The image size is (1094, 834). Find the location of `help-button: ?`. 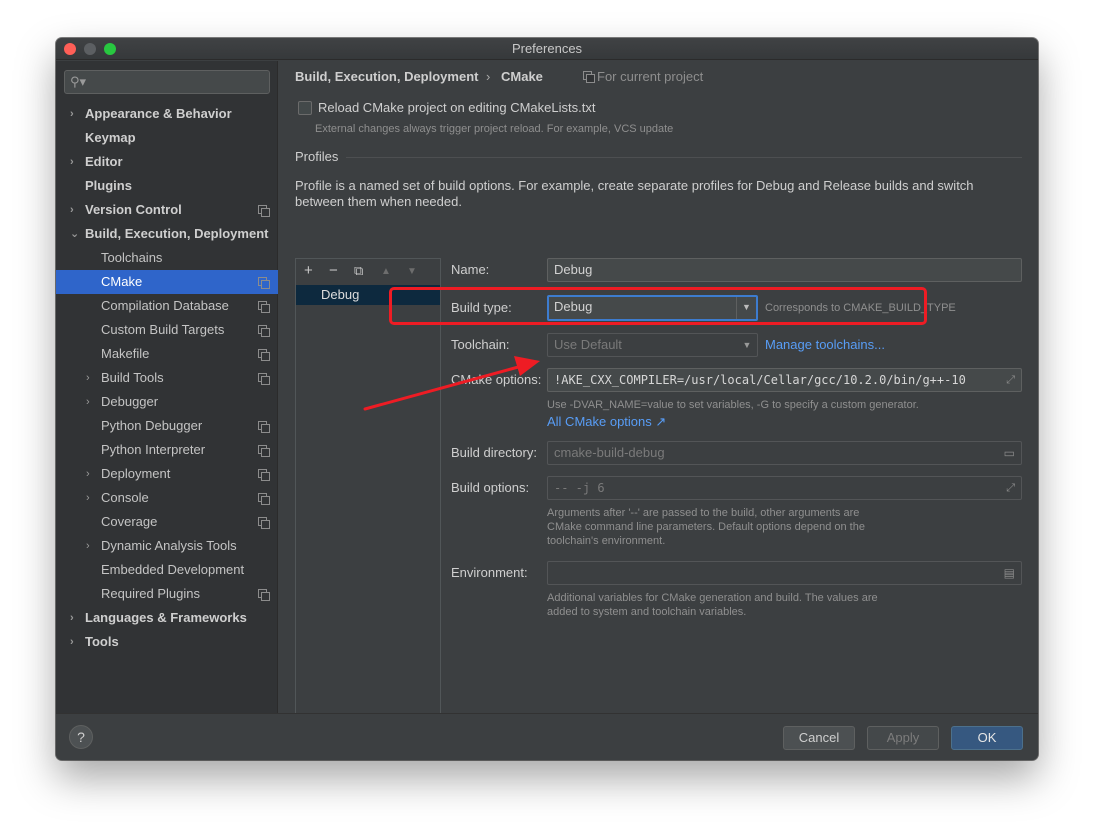

help-button: ? is located at coordinates (81, 737).